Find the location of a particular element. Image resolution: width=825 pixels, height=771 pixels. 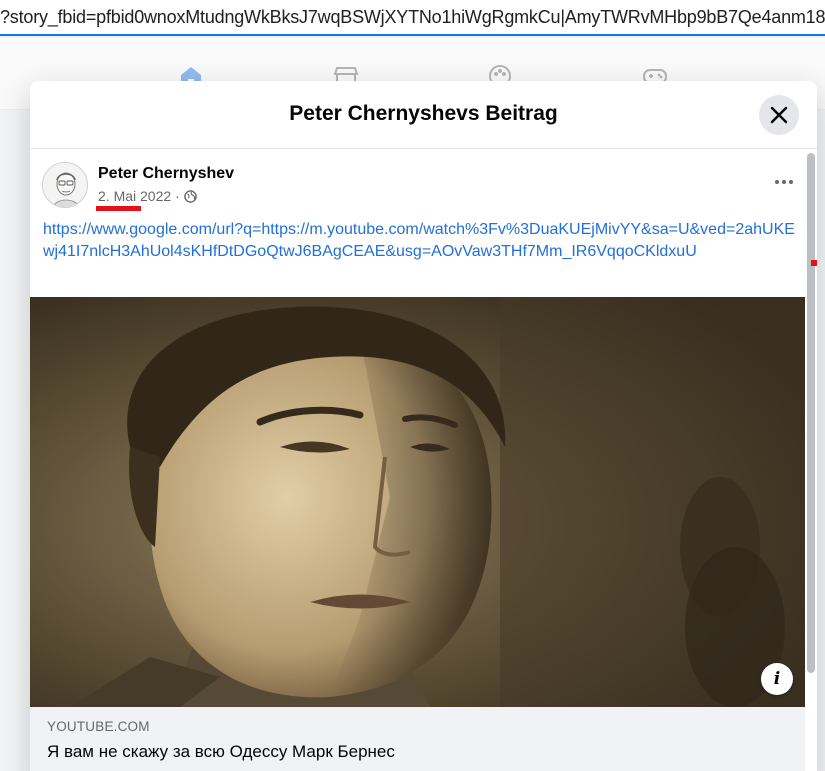

close-button is located at coordinates (779, 115).